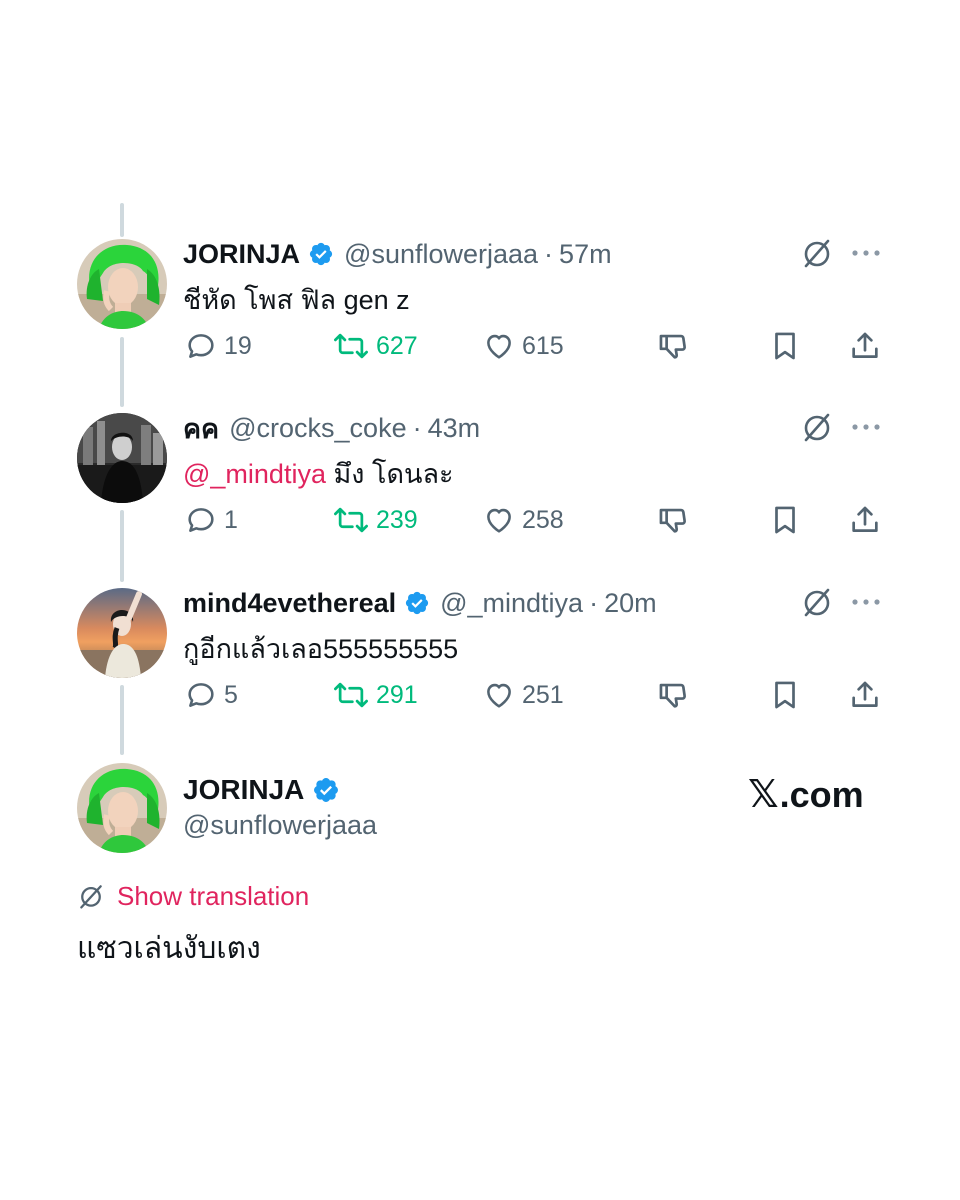  I want to click on reply-count: 1, so click(231, 519).